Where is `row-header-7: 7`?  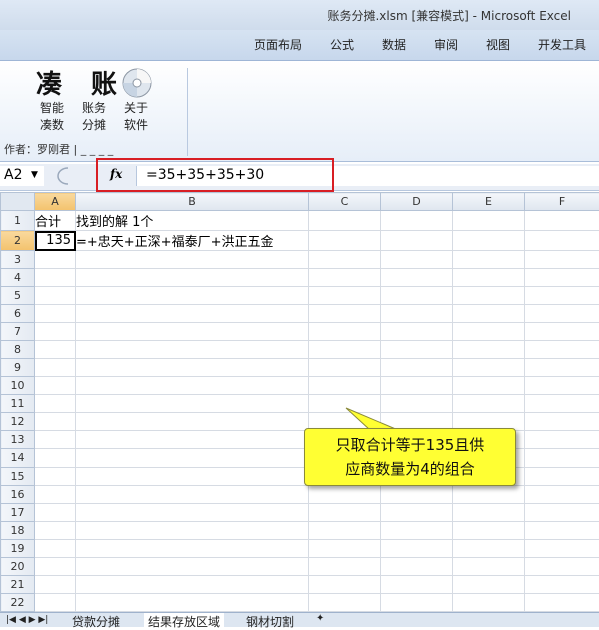 row-header-7: 7 is located at coordinates (18, 332).